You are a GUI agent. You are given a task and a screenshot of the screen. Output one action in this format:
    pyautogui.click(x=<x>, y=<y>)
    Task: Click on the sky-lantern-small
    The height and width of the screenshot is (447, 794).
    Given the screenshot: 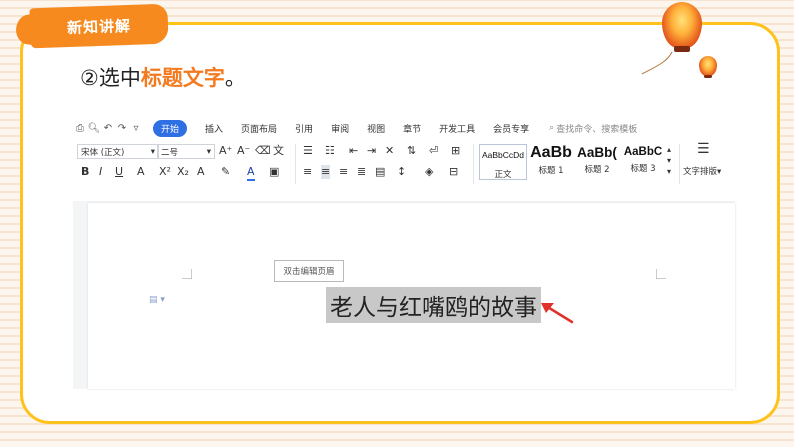 What is the action you would take?
    pyautogui.click(x=708, y=67)
    